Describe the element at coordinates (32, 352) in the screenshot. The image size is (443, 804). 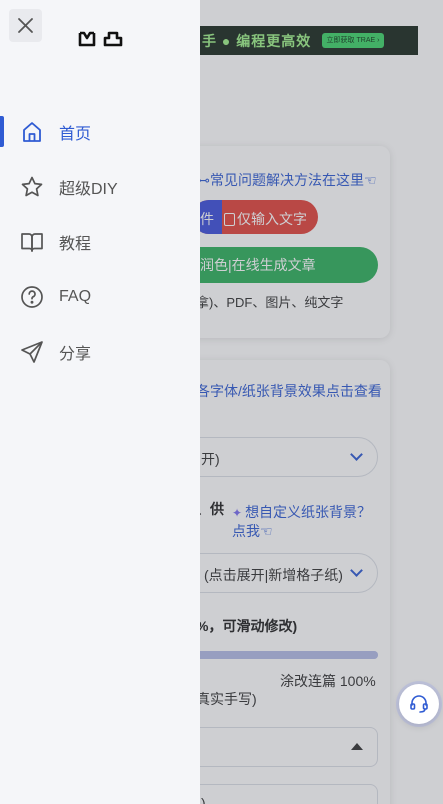
I see `send-icon` at that location.